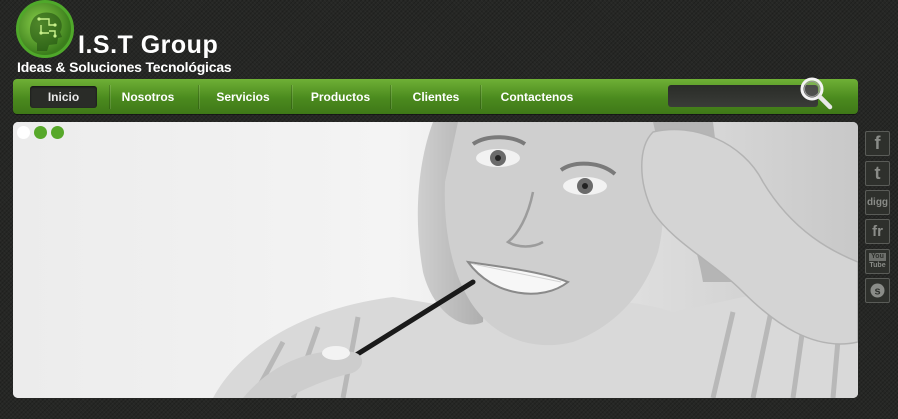 The image size is (898, 419). What do you see at coordinates (816, 93) in the screenshot?
I see `search-icon` at bounding box center [816, 93].